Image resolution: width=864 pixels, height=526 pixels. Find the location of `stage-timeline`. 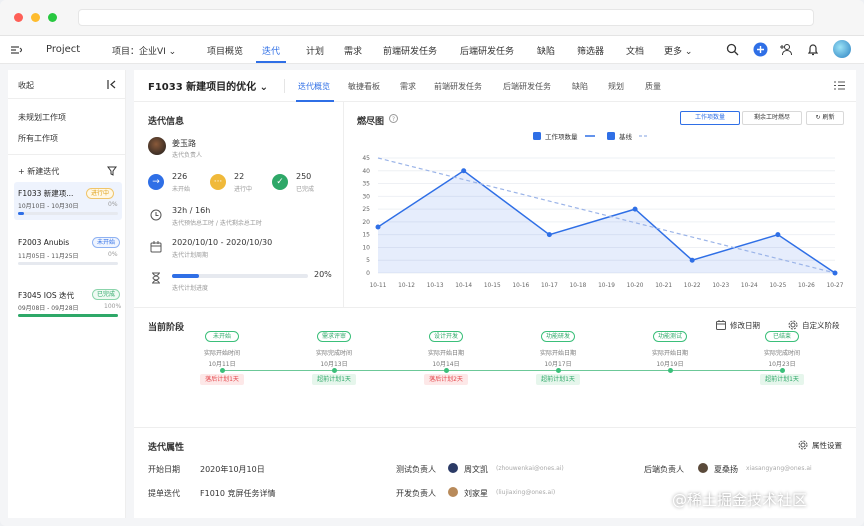

stage-timeline is located at coordinates (502, 370).